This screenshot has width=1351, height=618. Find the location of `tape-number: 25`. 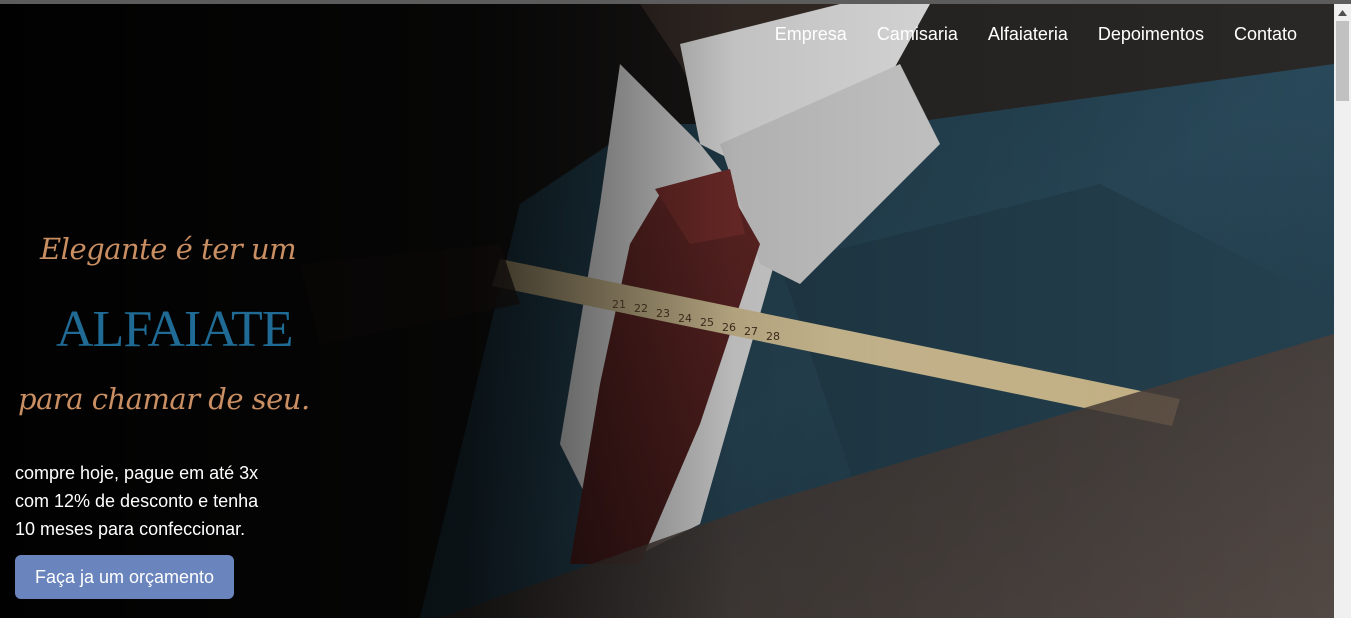

tape-number: 25 is located at coordinates (707, 322).